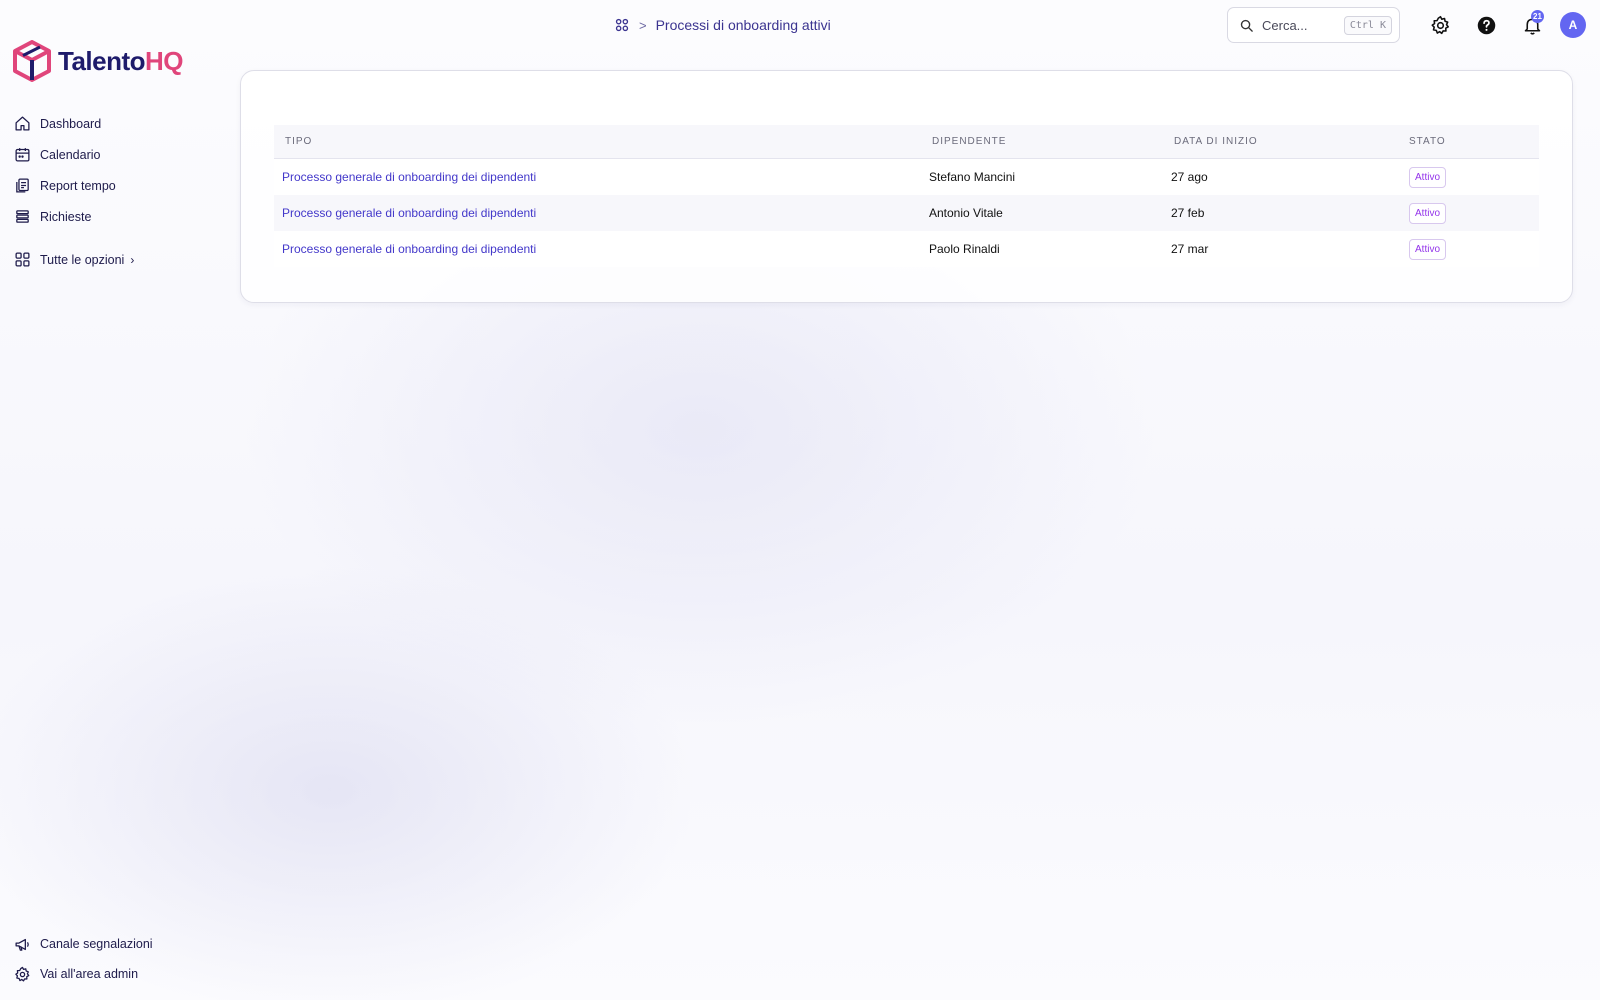  What do you see at coordinates (966, 213) in the screenshot?
I see `employee-name: Antonio Vitale` at bounding box center [966, 213].